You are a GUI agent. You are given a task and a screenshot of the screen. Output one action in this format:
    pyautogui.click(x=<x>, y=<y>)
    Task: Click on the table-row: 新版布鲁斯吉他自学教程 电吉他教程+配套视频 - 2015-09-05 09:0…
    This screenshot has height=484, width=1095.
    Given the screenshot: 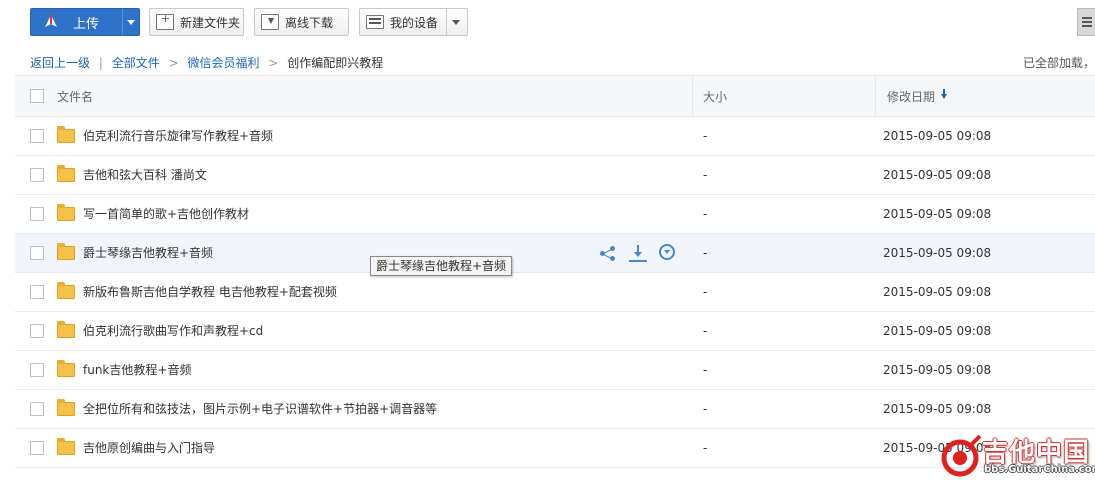 What is the action you would take?
    pyautogui.click(x=555, y=292)
    